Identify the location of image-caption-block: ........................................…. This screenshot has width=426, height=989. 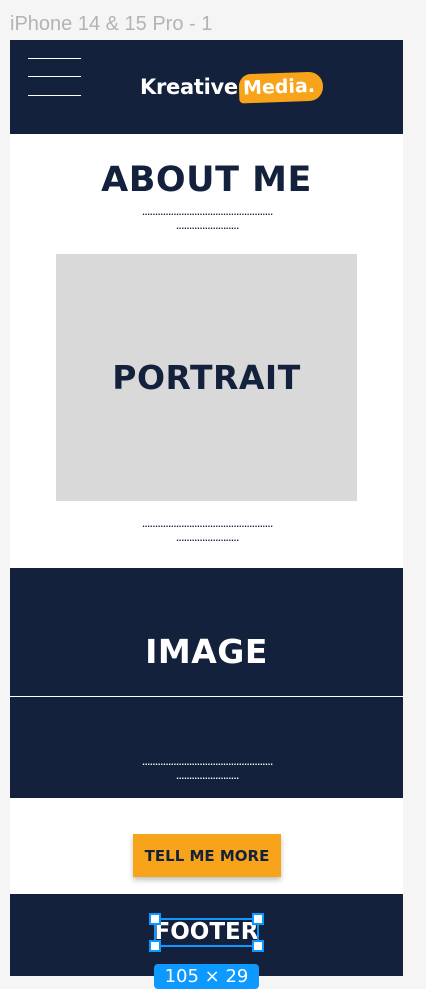
(206, 747).